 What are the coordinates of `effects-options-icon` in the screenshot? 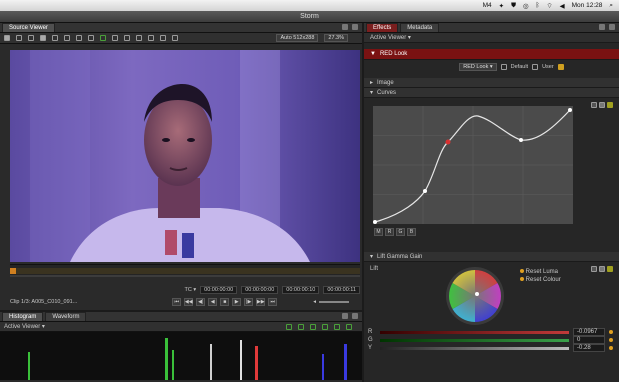 It's located at (602, 27).